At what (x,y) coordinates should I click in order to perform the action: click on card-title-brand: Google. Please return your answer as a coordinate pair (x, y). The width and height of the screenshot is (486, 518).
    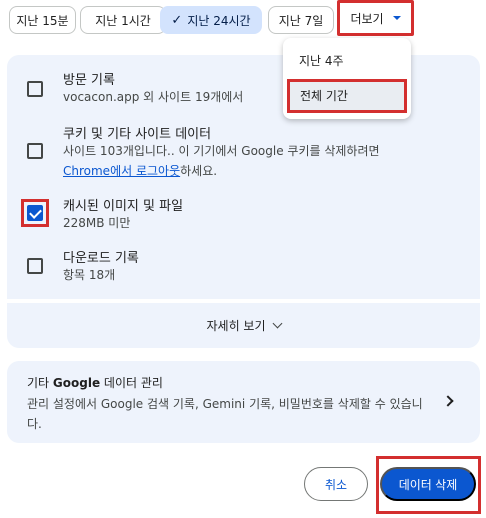
    Looking at the image, I should click on (76, 383).